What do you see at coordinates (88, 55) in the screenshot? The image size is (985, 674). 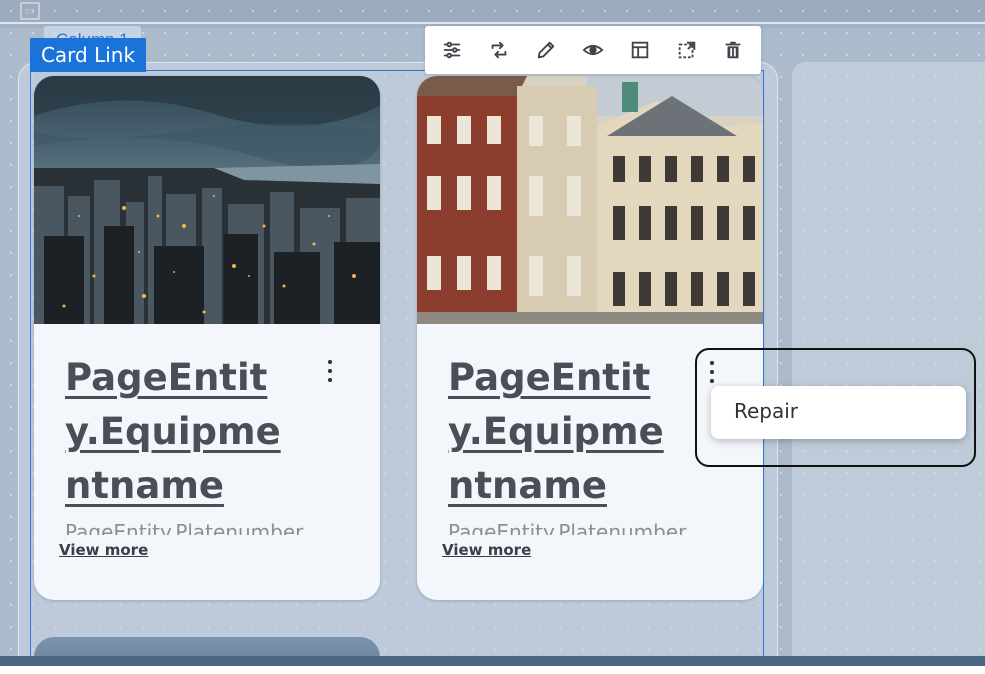 I see `selected-component-label: Card Link` at bounding box center [88, 55].